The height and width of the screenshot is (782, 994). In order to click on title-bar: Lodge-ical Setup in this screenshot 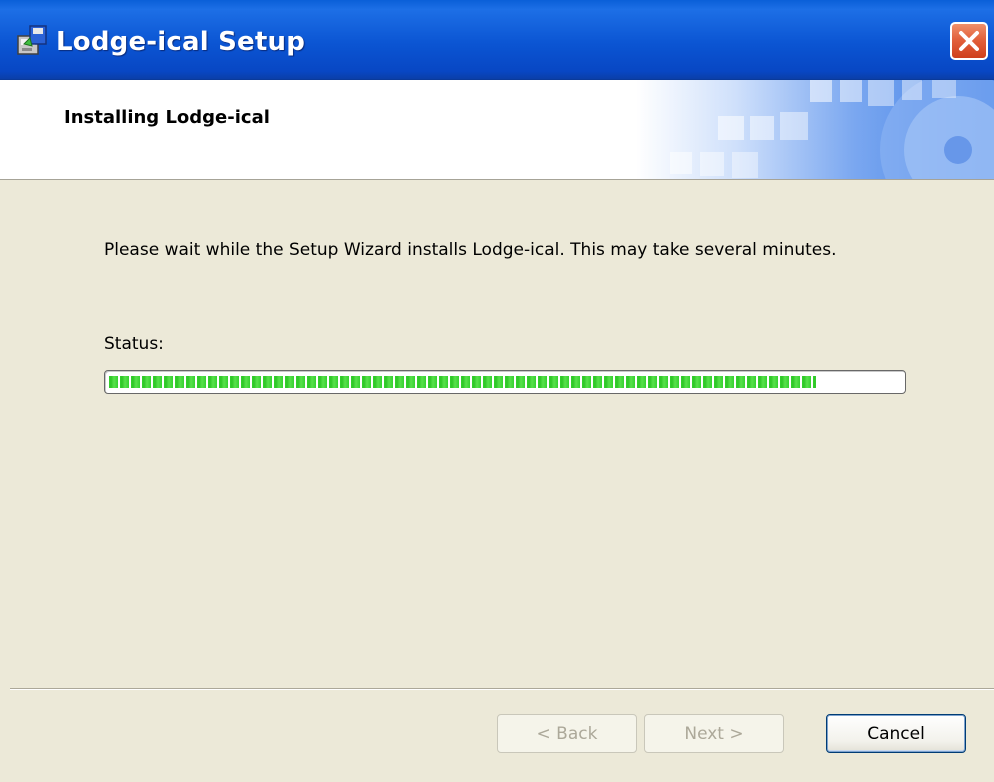, I will do `click(497, 40)`.